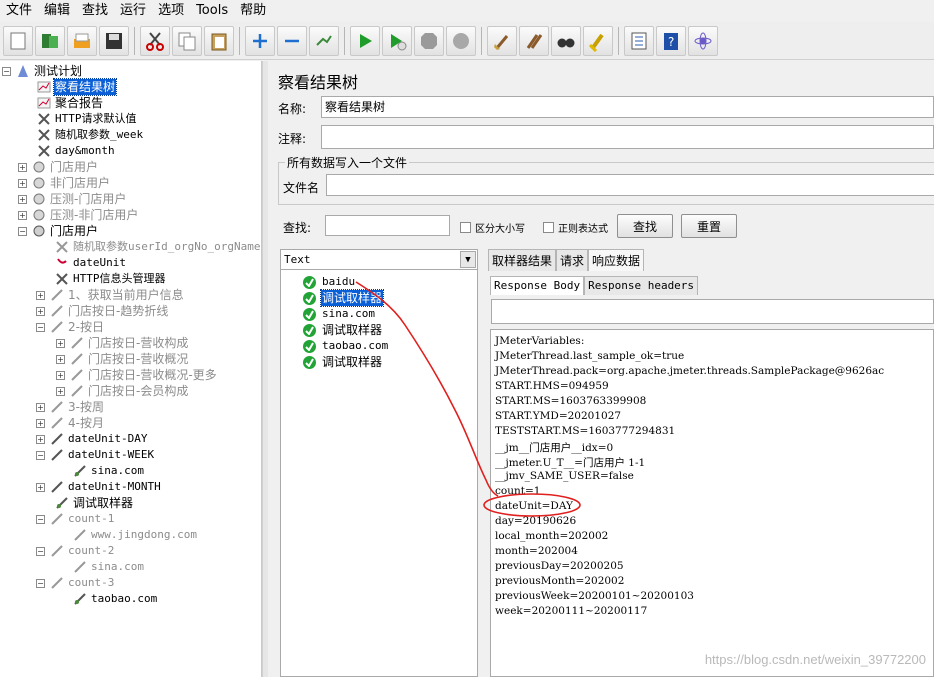  What do you see at coordinates (94, 503) in the screenshot?
I see `tree-node-debug-sampler: 调试取样器` at bounding box center [94, 503].